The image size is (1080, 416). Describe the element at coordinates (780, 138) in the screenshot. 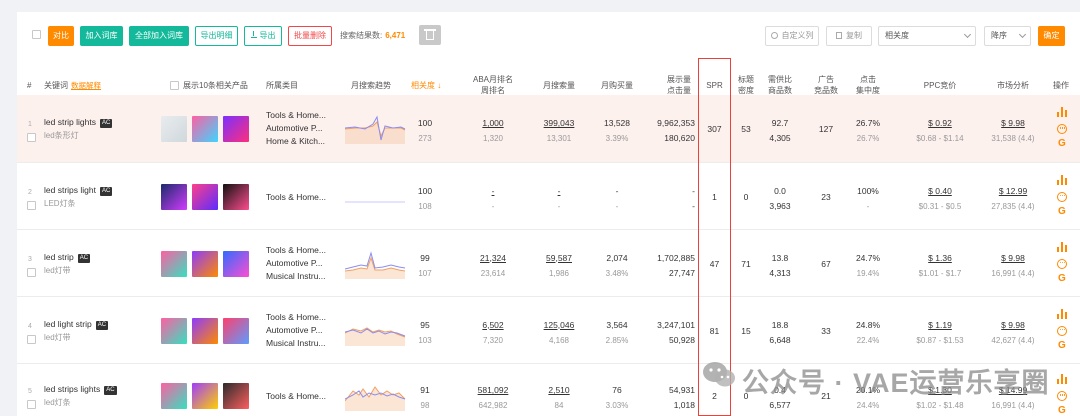

I see `product-count: 4,305` at that location.